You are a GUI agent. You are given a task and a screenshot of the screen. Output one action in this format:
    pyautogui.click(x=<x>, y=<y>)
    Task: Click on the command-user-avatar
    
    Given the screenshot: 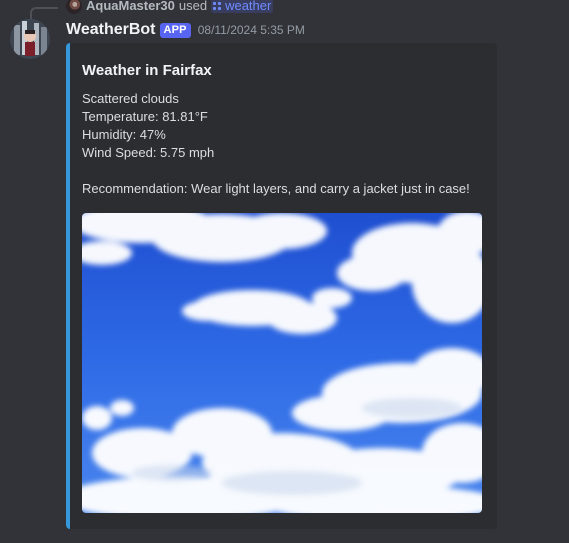 What is the action you would take?
    pyautogui.click(x=74, y=7)
    